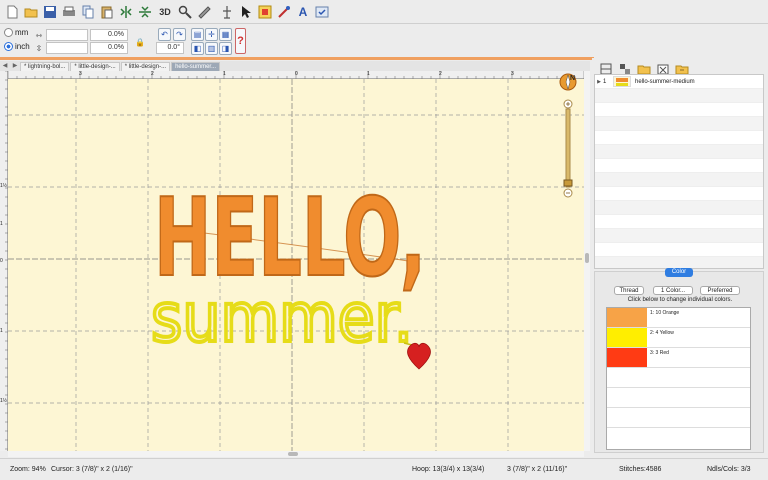 The image size is (768, 480). What do you see at coordinates (225, 34) in the screenshot?
I see `grid-icon: ▦` at bounding box center [225, 34].